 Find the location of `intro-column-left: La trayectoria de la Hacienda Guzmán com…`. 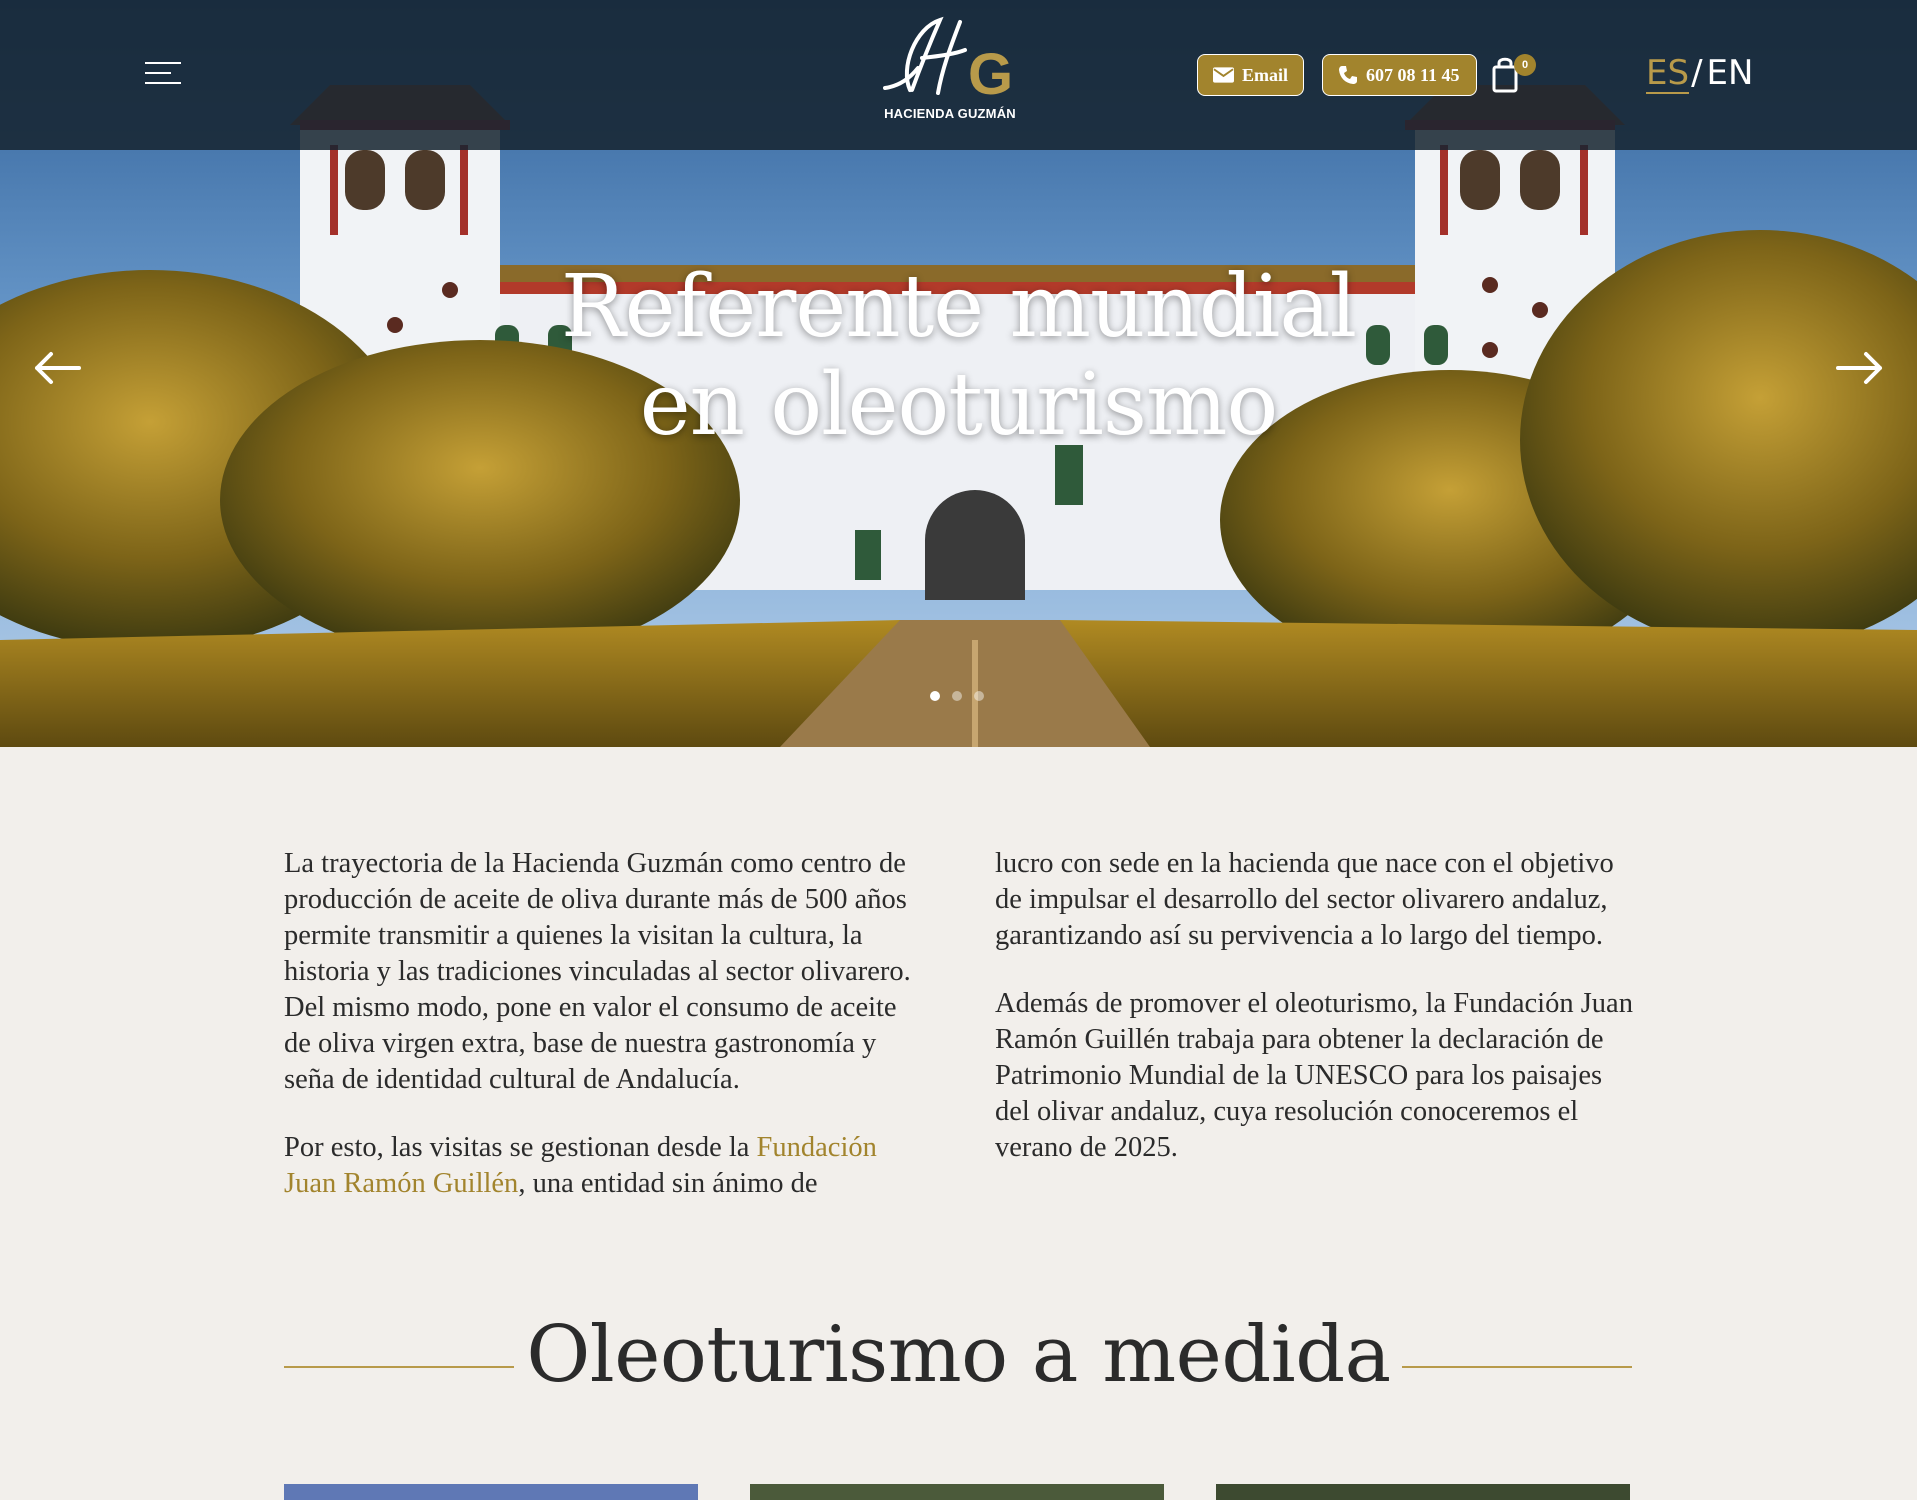

intro-column-left: La trayectoria de la Hacienda Guzmán com… is located at coordinates (604, 1040).